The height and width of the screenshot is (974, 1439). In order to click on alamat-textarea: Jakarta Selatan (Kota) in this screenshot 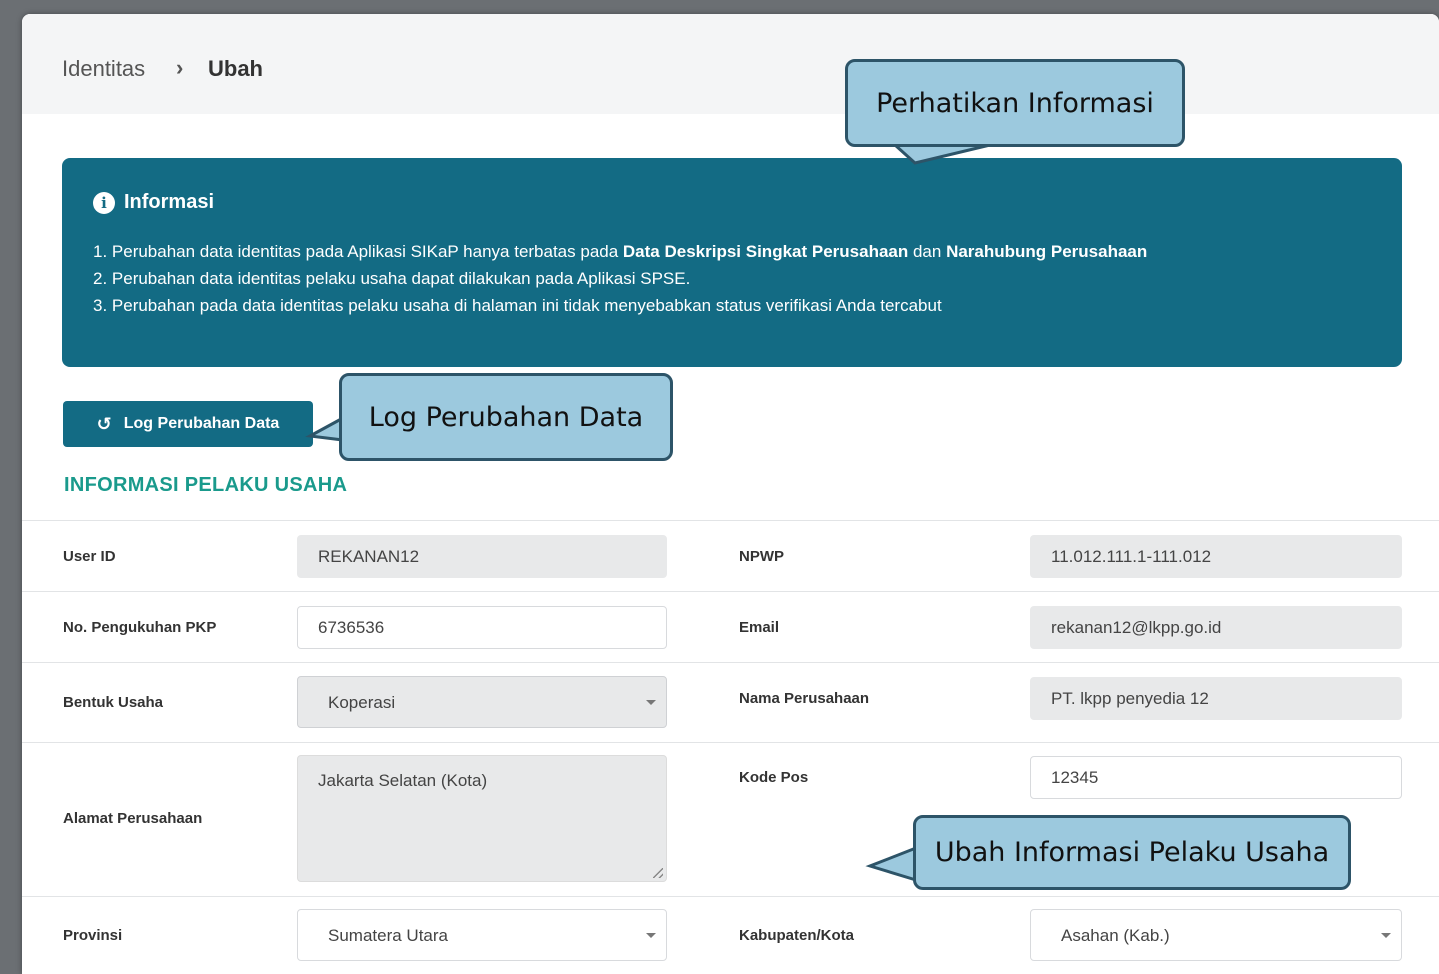, I will do `click(482, 818)`.